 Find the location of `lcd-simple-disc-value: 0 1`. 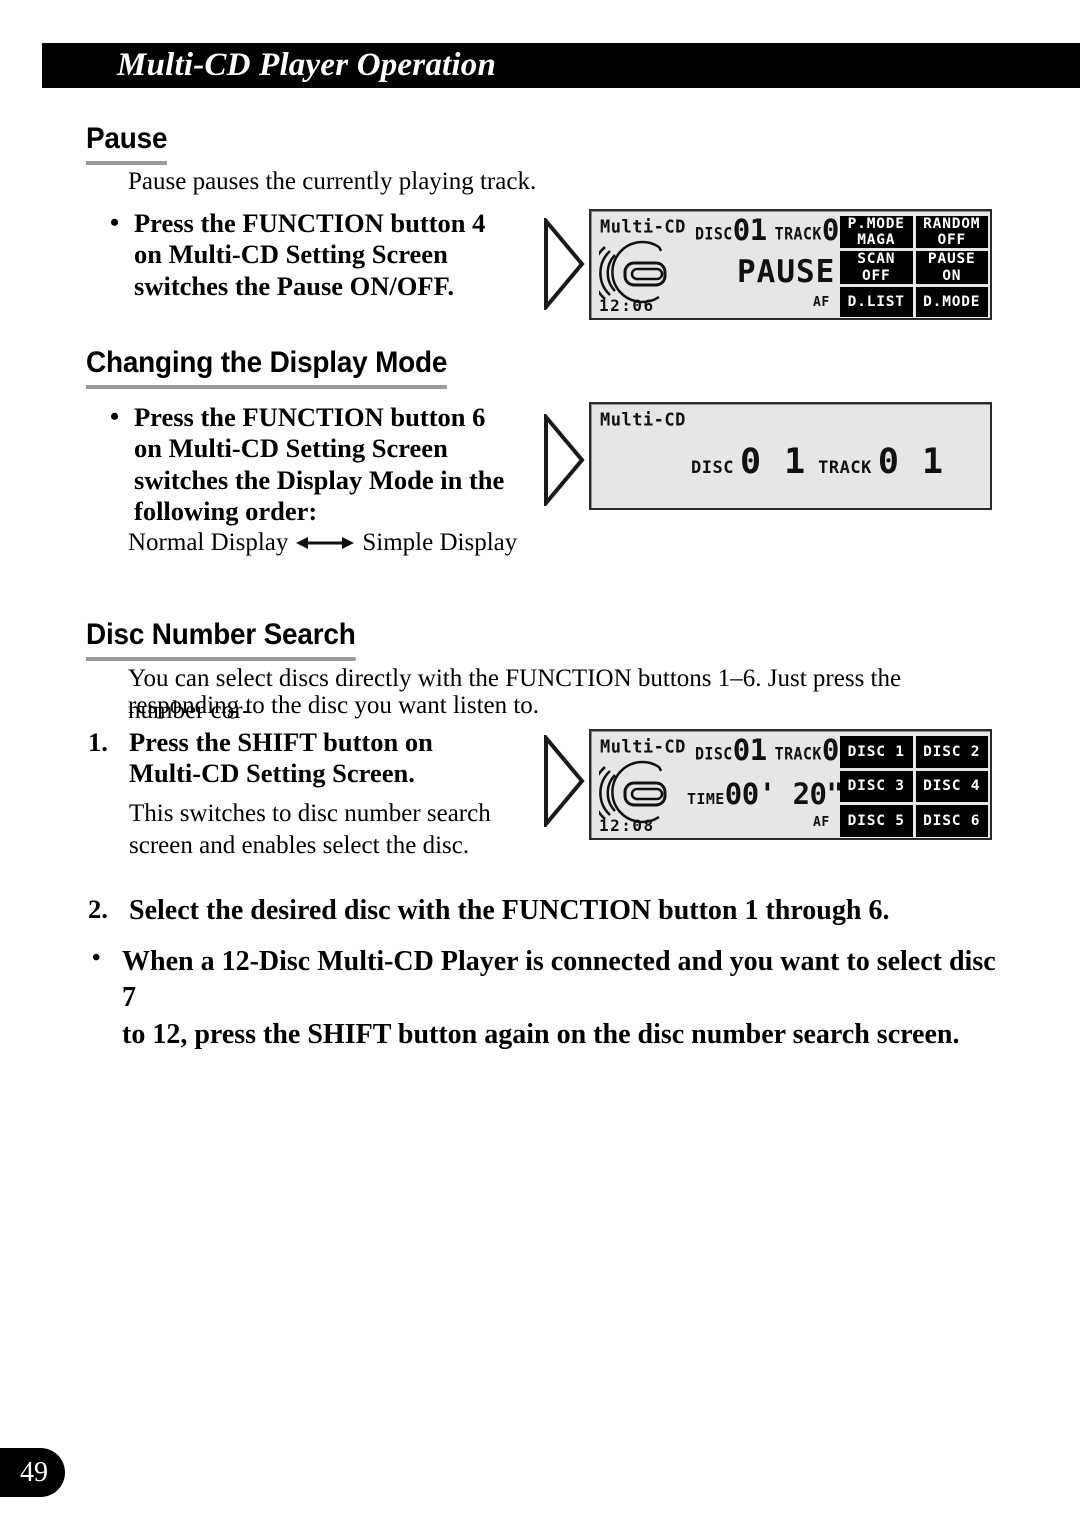

lcd-simple-disc-value: 0 1 is located at coordinates (773, 462).